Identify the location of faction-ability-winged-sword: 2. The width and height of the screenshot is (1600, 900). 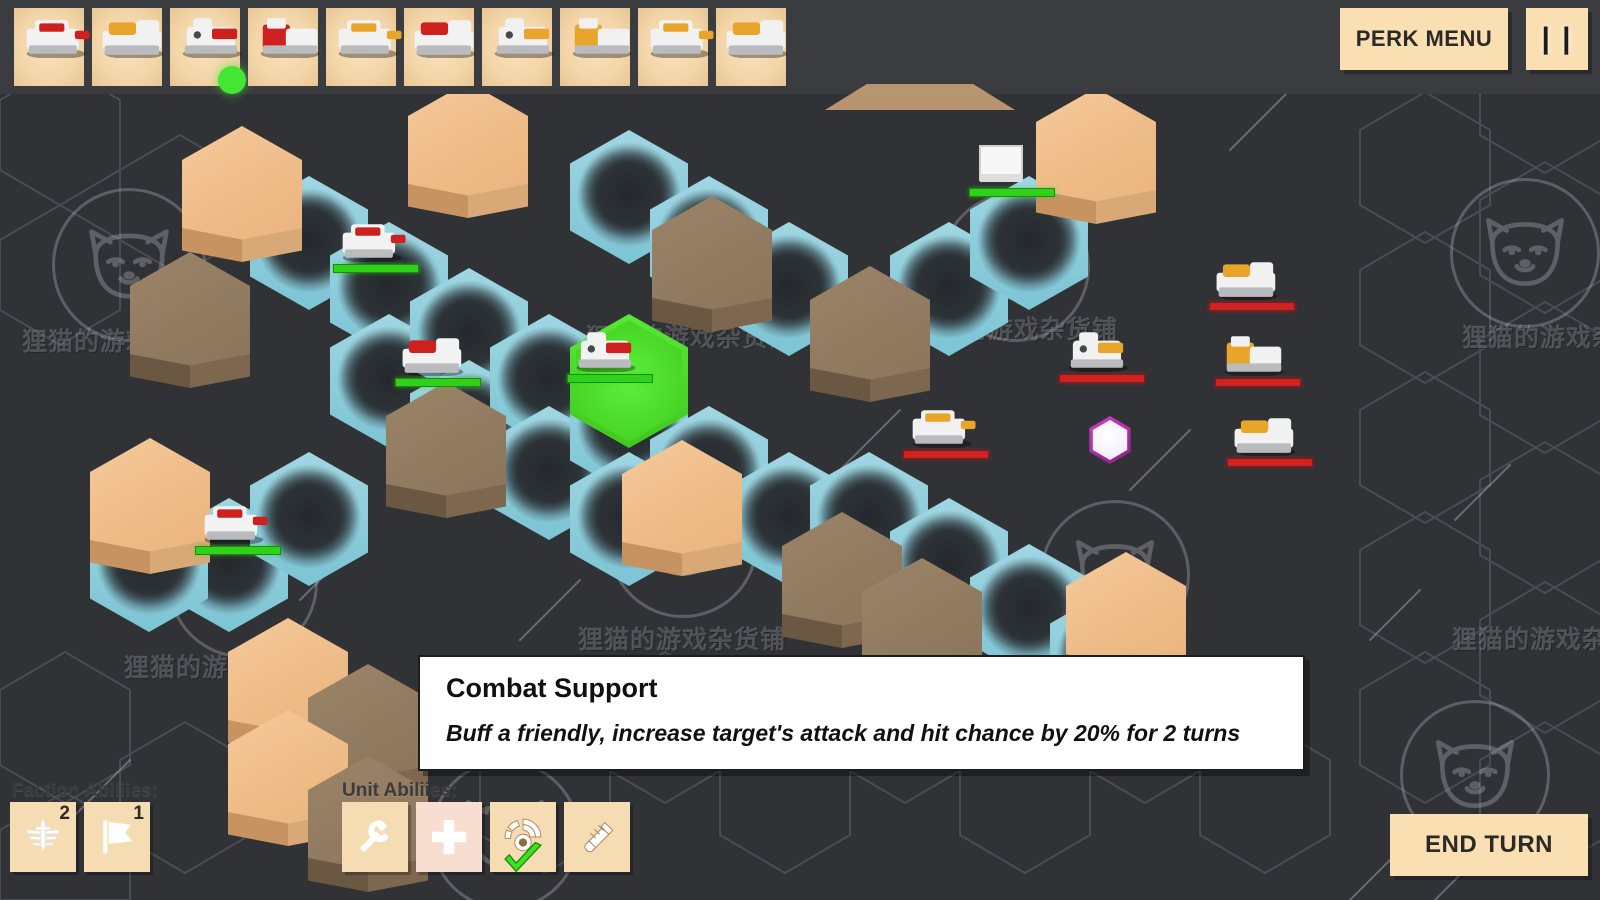
(43, 837).